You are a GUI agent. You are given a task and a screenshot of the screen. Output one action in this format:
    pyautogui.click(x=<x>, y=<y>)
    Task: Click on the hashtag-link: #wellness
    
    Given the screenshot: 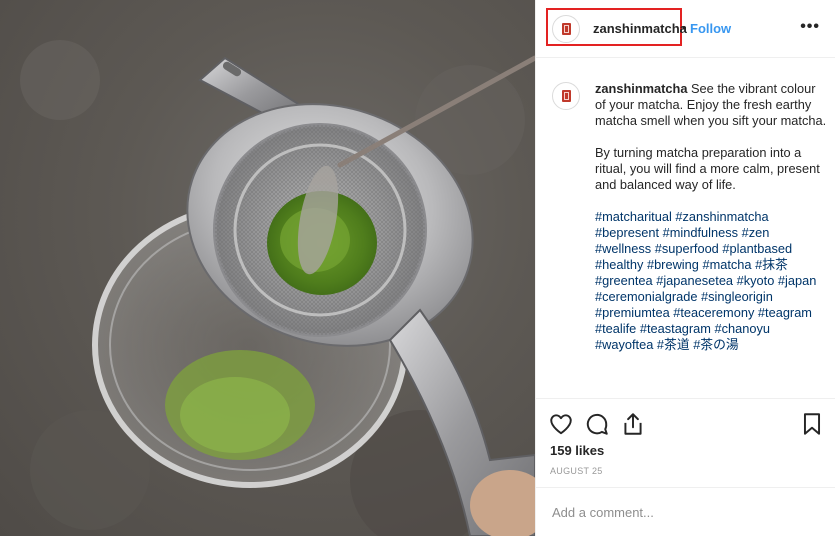 What is the action you would take?
    pyautogui.click(x=623, y=248)
    